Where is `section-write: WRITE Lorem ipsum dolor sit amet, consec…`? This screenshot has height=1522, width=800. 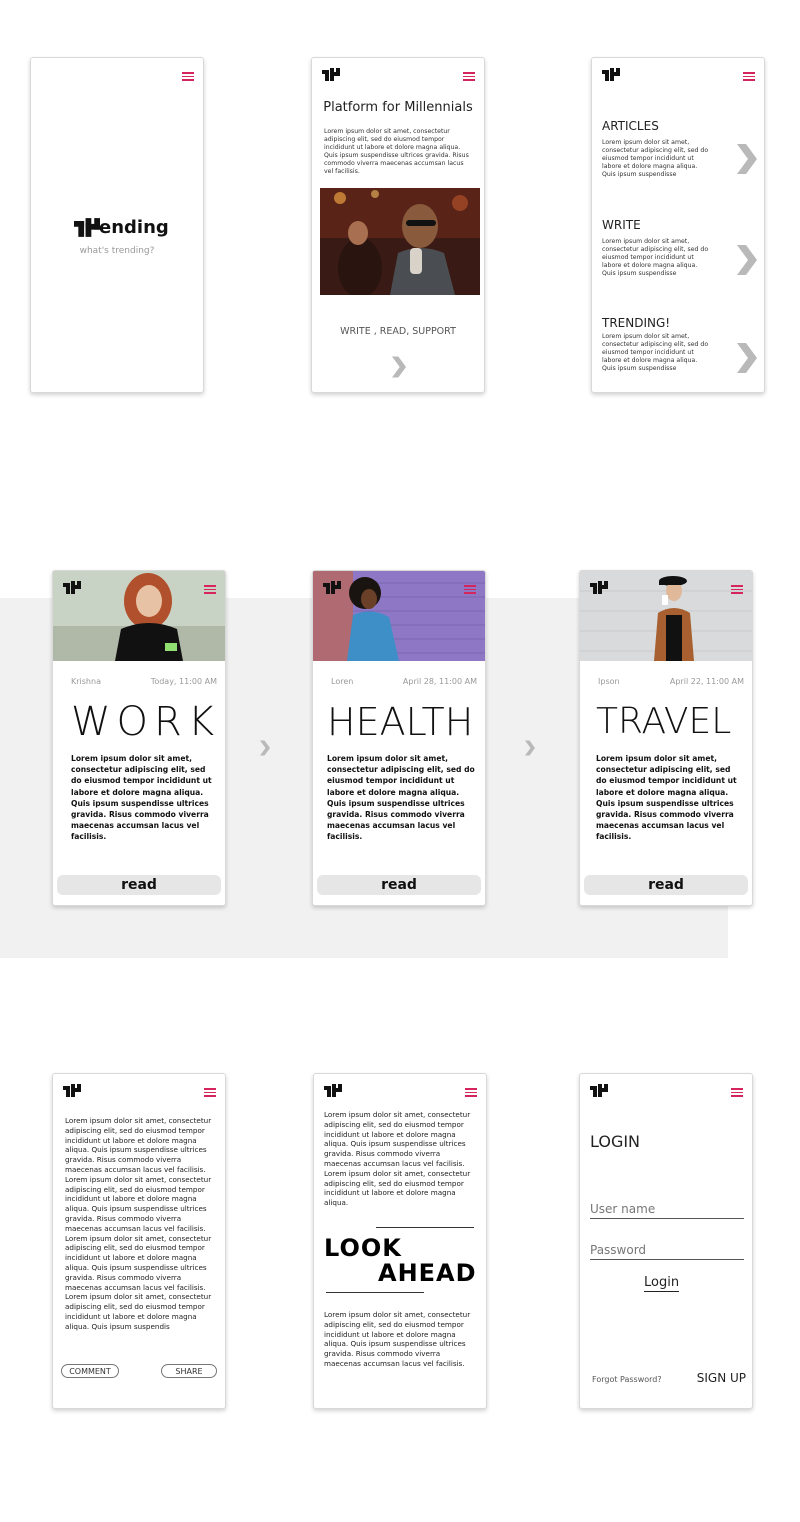
section-write: WRITE Lorem ipsum dolor sit amet, consec… is located at coordinates (677, 248).